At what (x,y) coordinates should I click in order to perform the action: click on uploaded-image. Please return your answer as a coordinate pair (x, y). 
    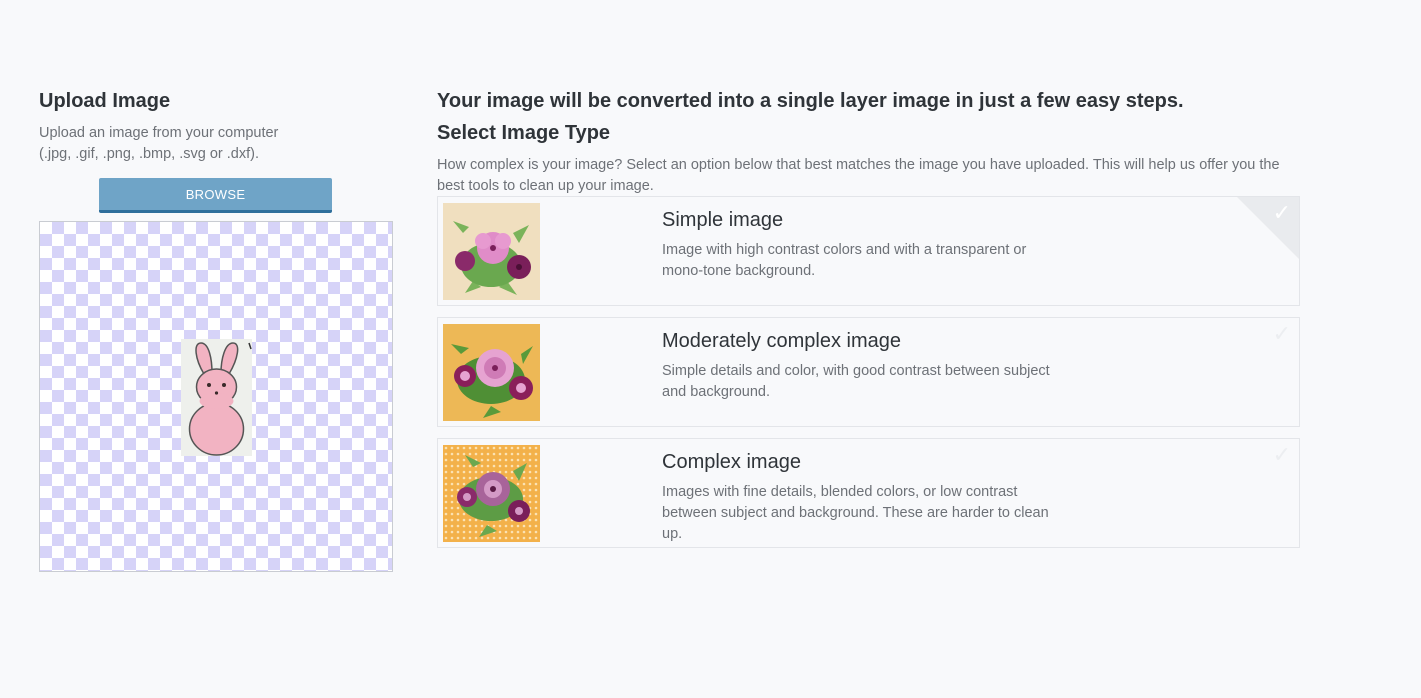
    Looking at the image, I should click on (216, 397).